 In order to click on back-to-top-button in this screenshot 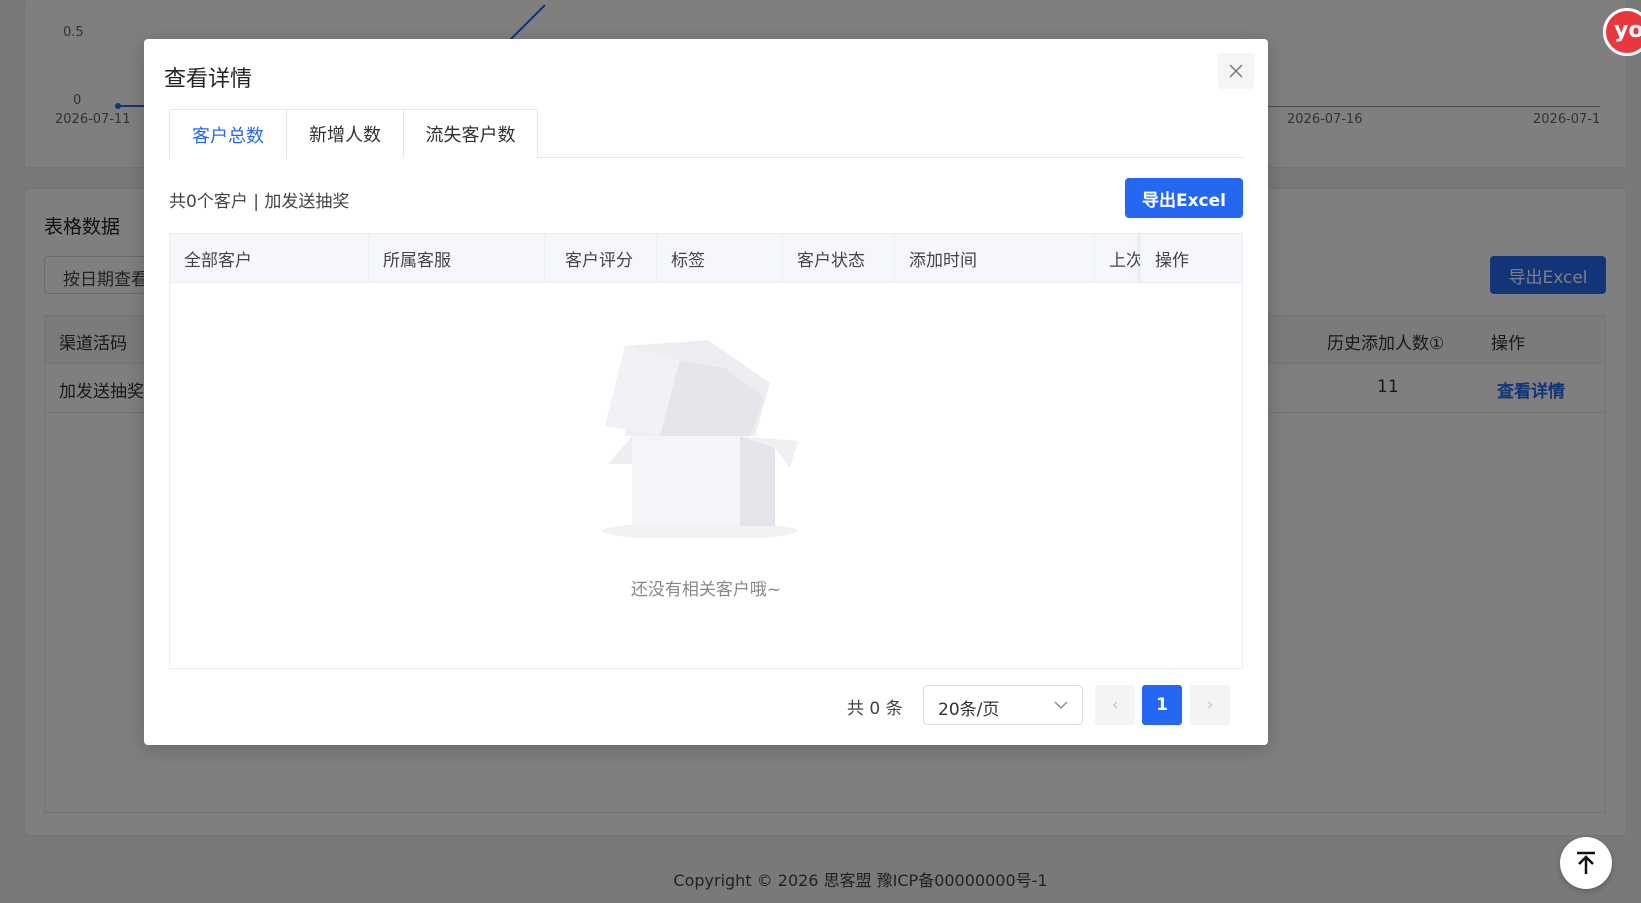, I will do `click(1586, 863)`.